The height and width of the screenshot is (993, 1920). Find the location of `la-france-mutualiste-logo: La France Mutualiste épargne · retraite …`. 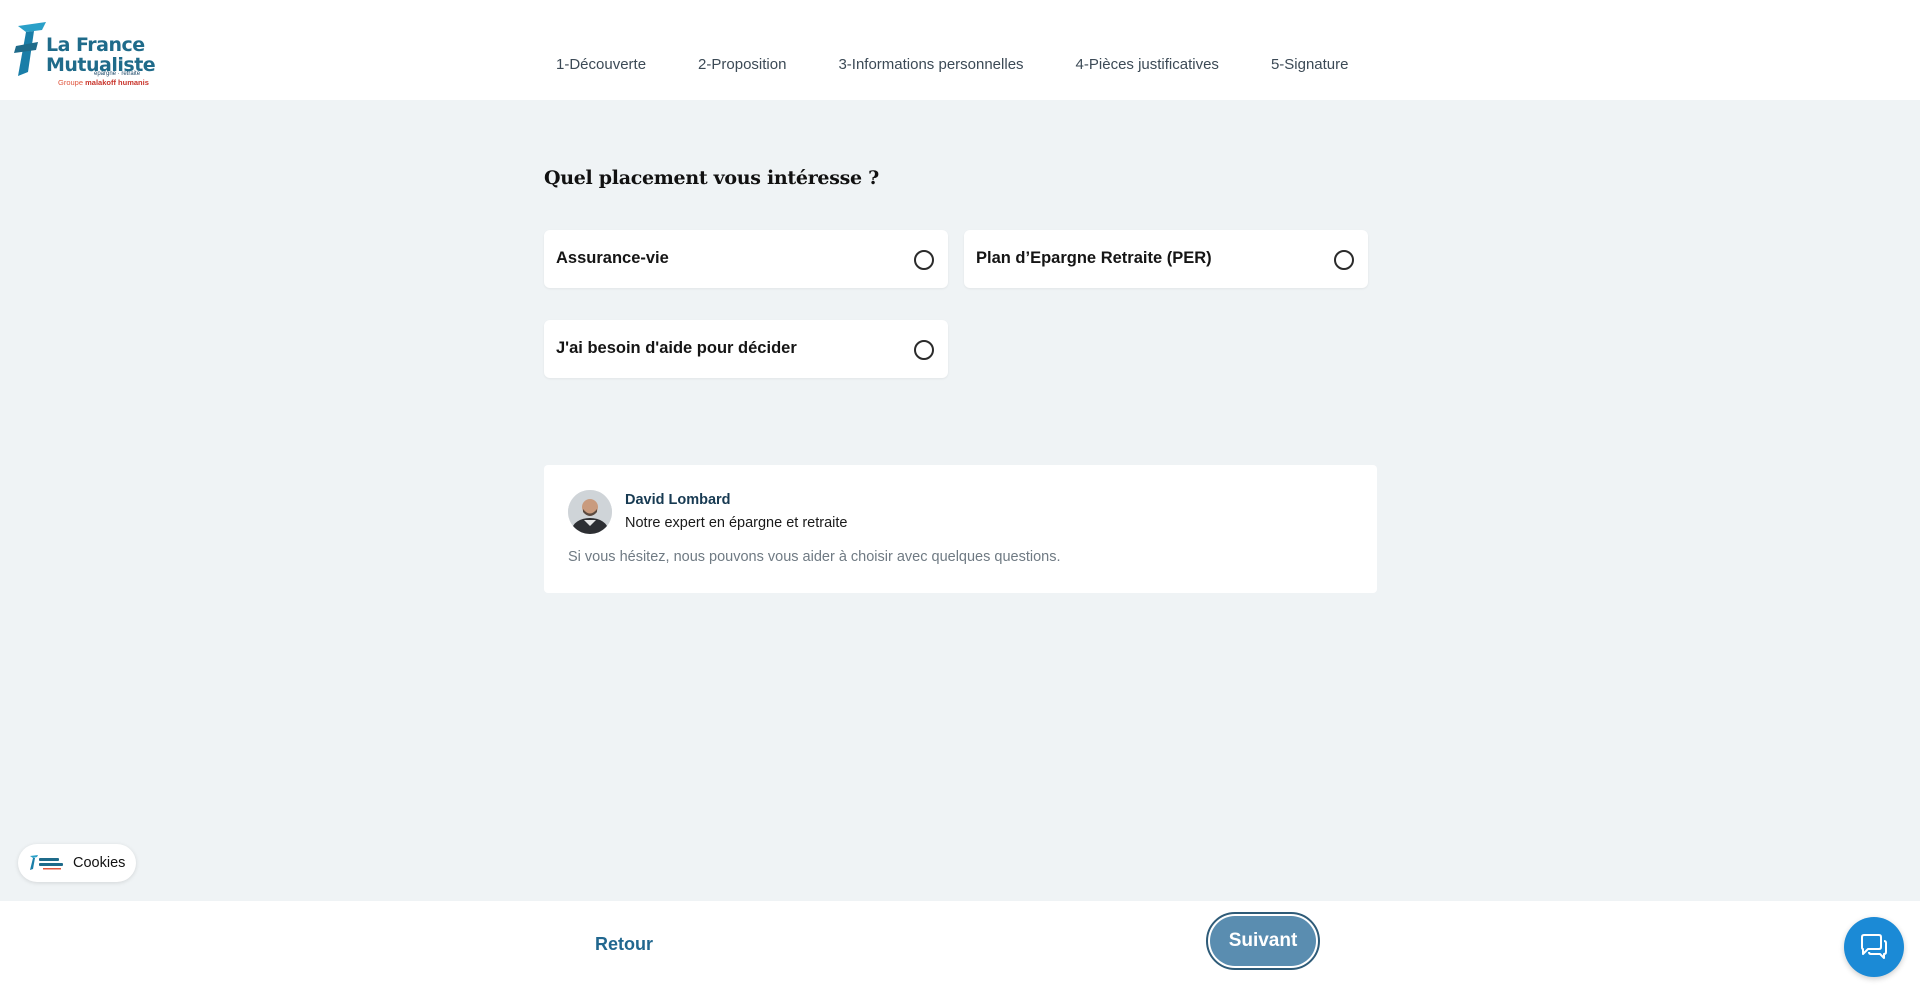

la-france-mutualiste-logo: La France Mutualiste épargne · retraite … is located at coordinates (84, 56).